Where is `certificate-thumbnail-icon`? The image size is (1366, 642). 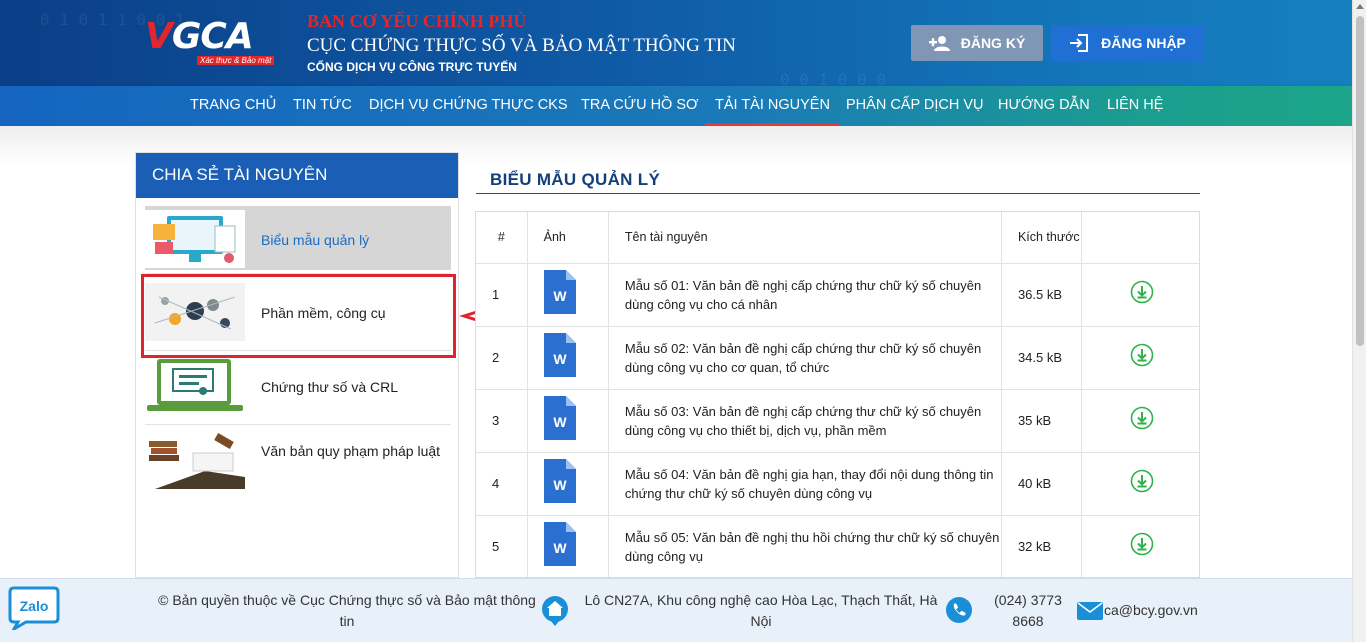
certificate-thumbnail-icon is located at coordinates (195, 385).